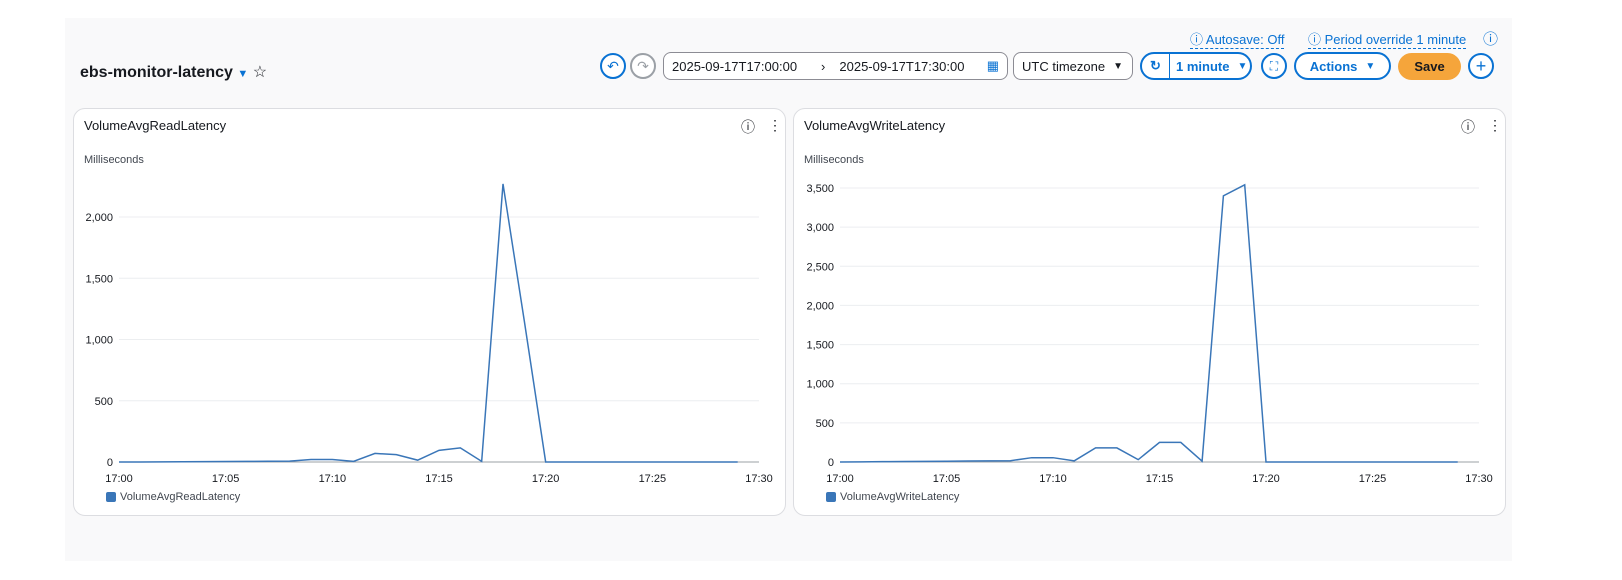  What do you see at coordinates (1429, 66) in the screenshot?
I see `save-button: Save` at bounding box center [1429, 66].